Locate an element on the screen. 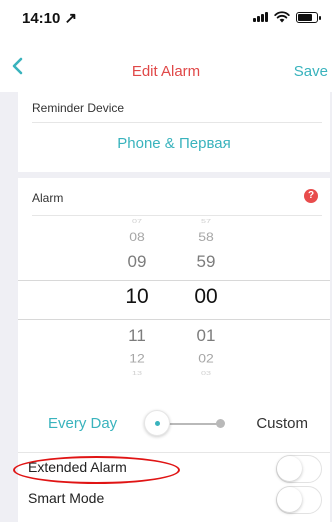 This screenshot has height=522, width=332. reminder-device-card: Reminder Device Phone & Первая is located at coordinates (174, 132).